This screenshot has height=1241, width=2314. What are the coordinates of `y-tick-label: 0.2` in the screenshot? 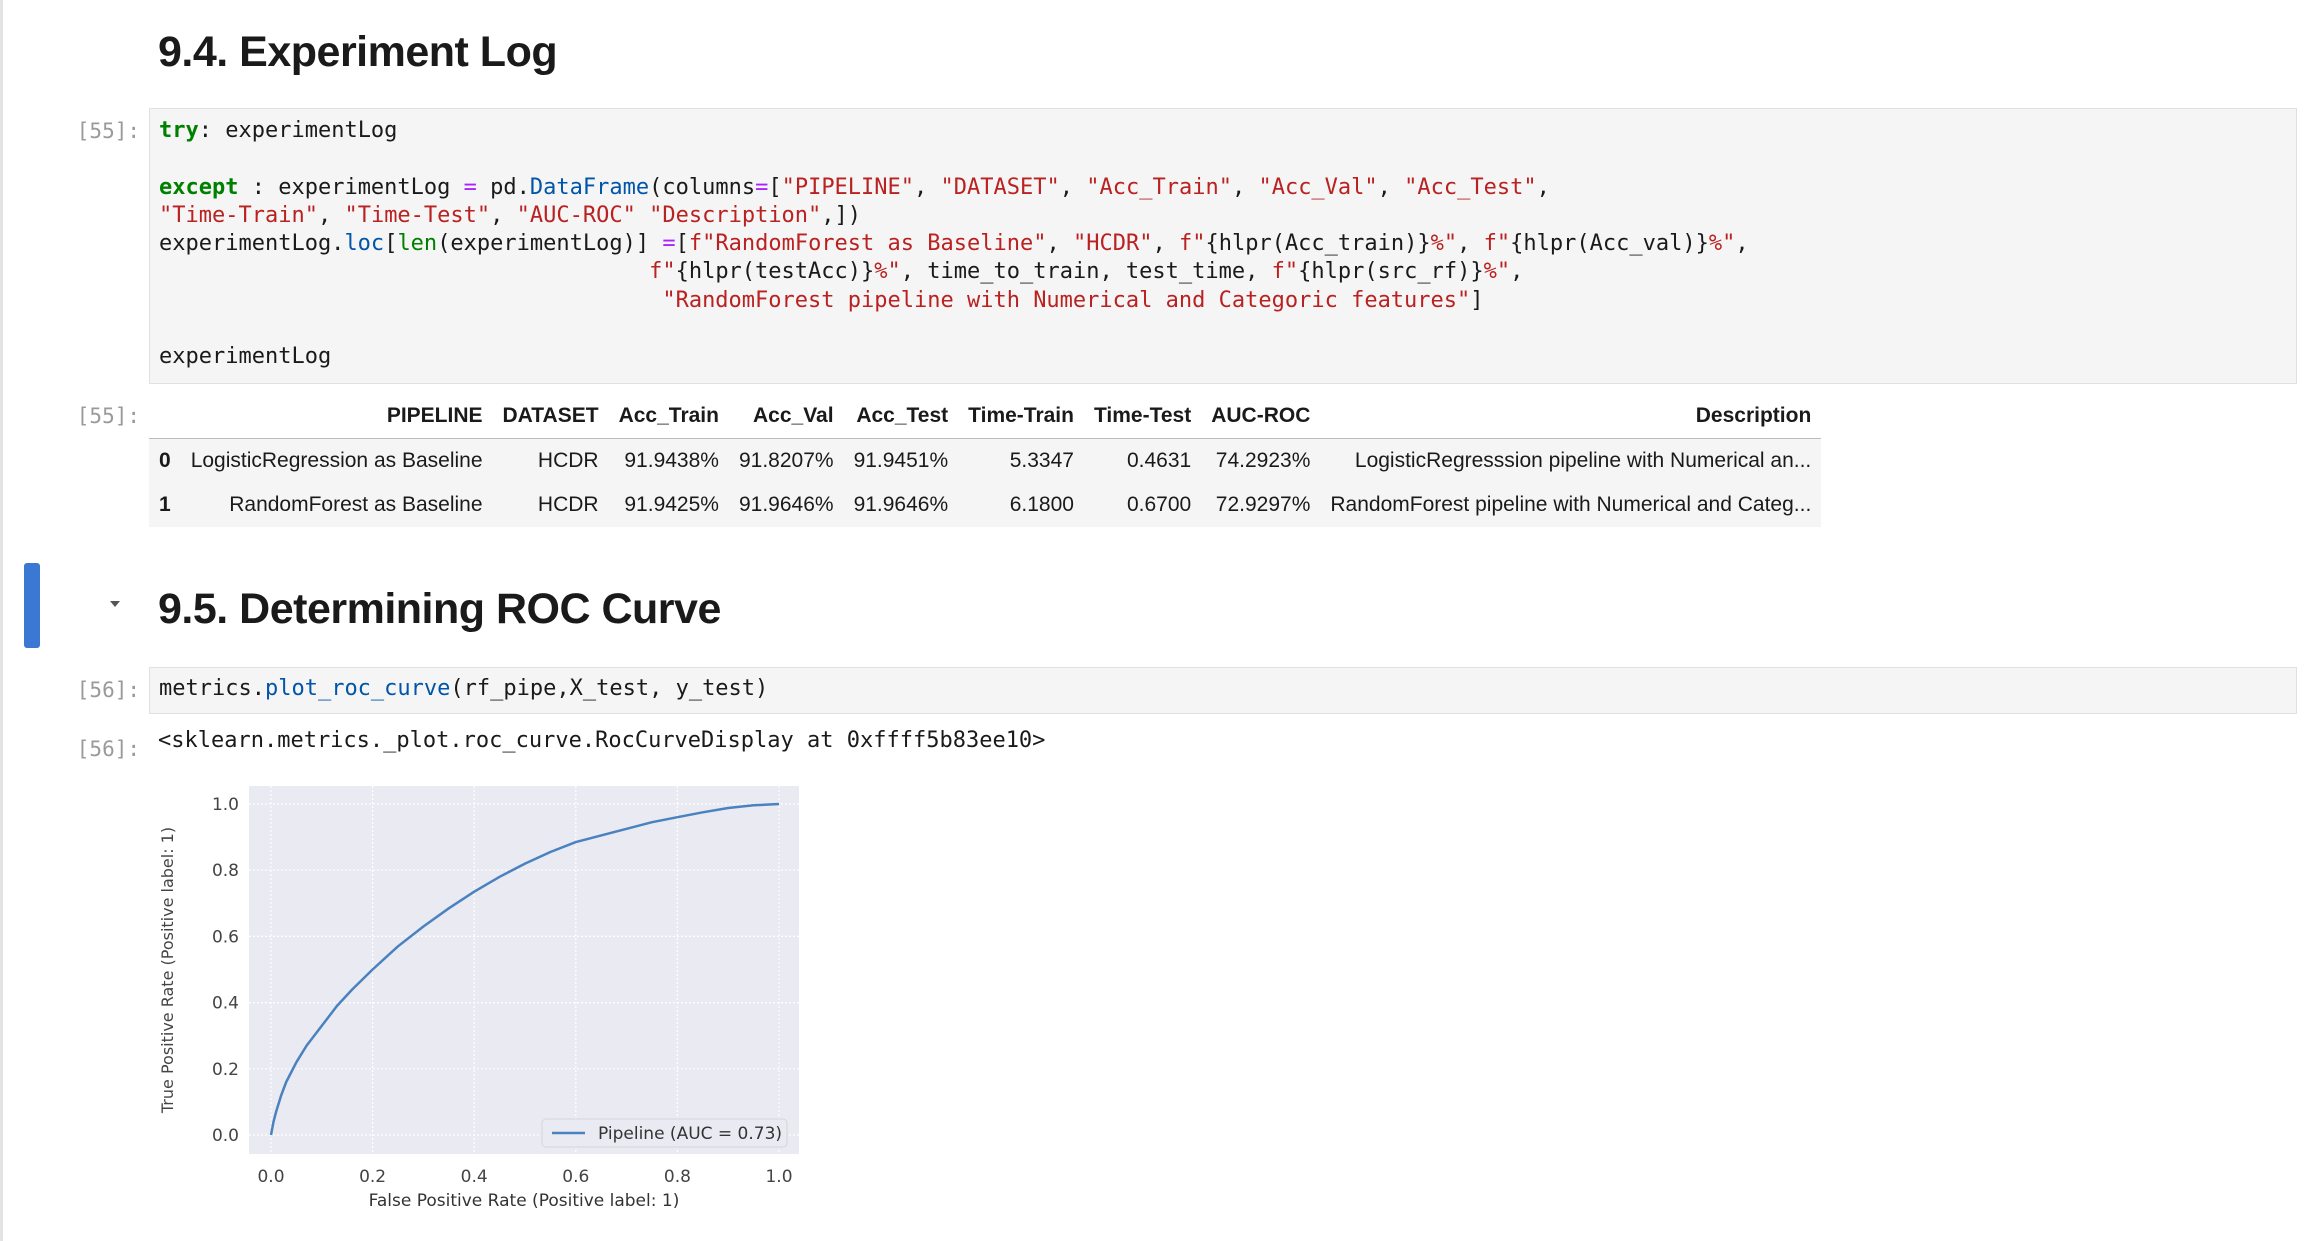 It's located at (225, 1070).